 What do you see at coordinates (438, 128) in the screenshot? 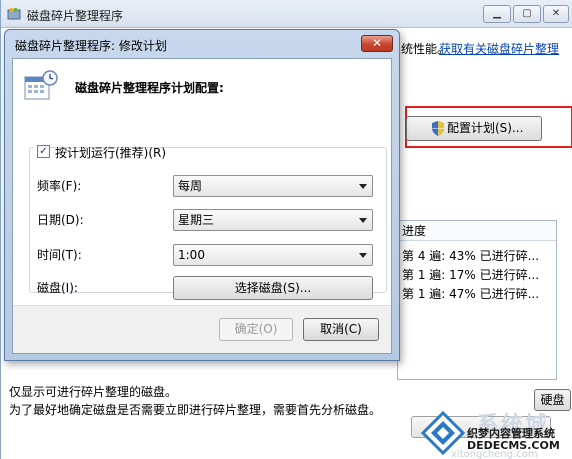
I see `uac-shield-icon` at bounding box center [438, 128].